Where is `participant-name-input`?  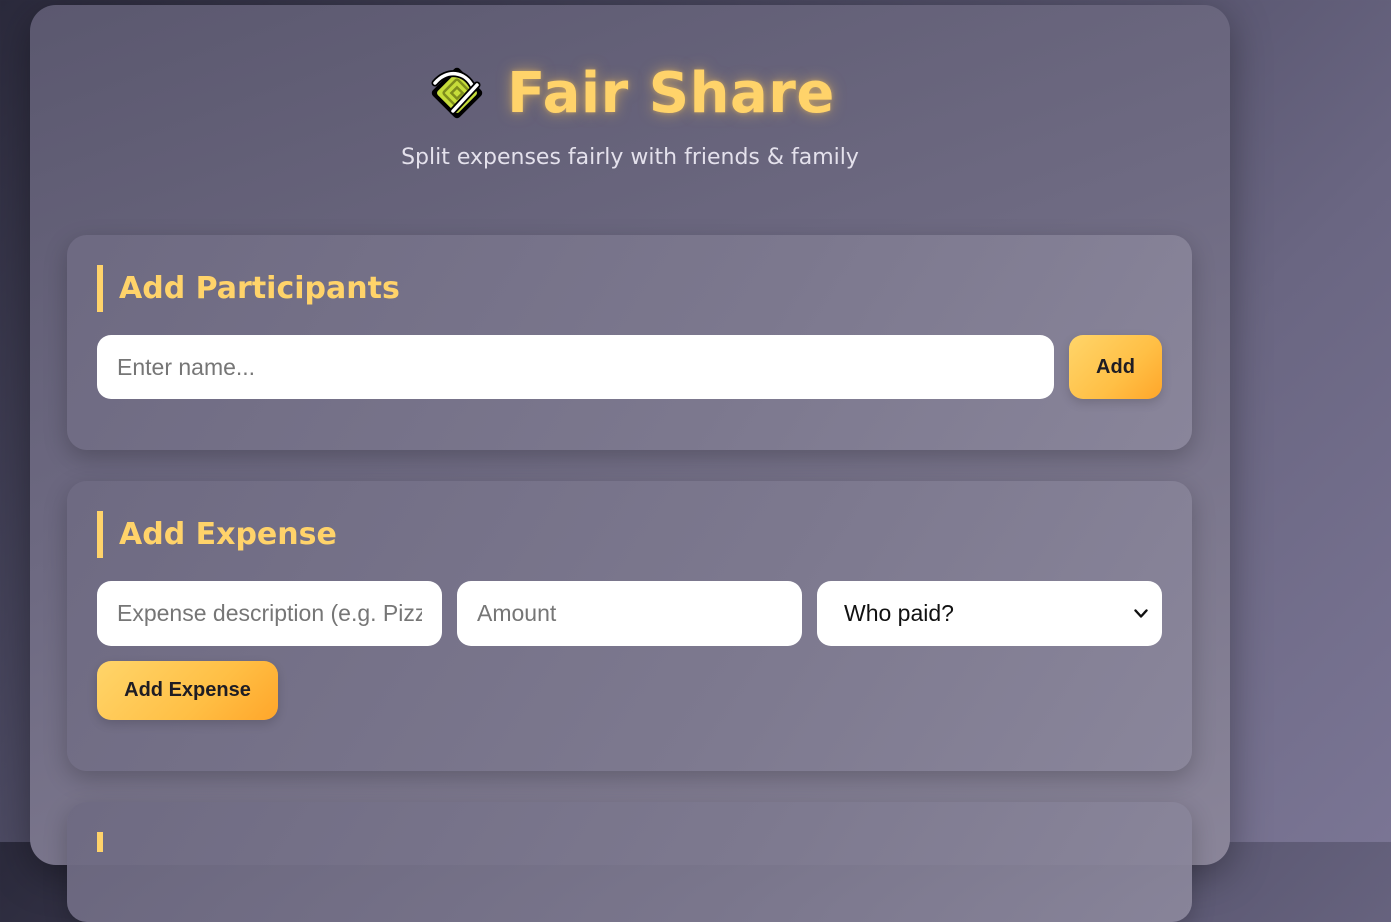 participant-name-input is located at coordinates (575, 367).